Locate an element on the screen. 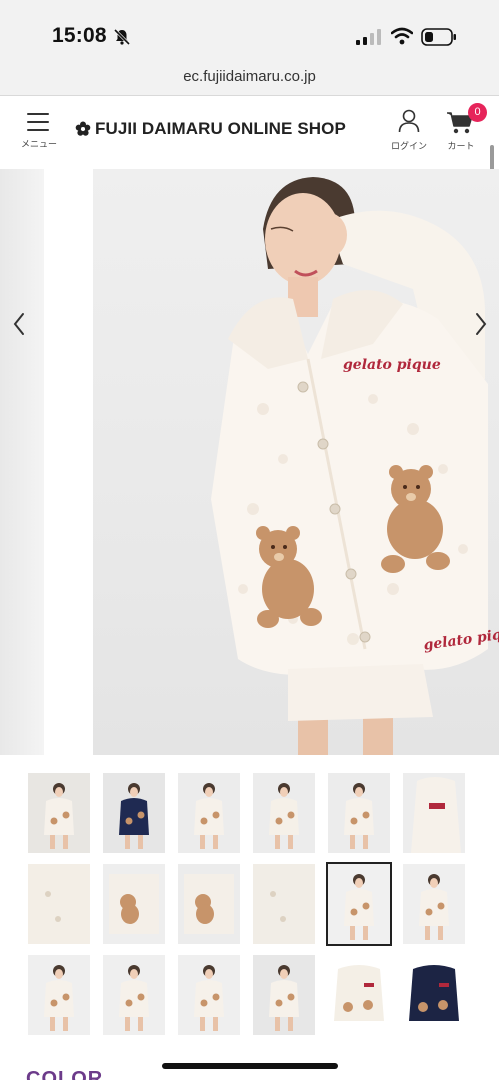  signal-icon is located at coordinates (368, 37).